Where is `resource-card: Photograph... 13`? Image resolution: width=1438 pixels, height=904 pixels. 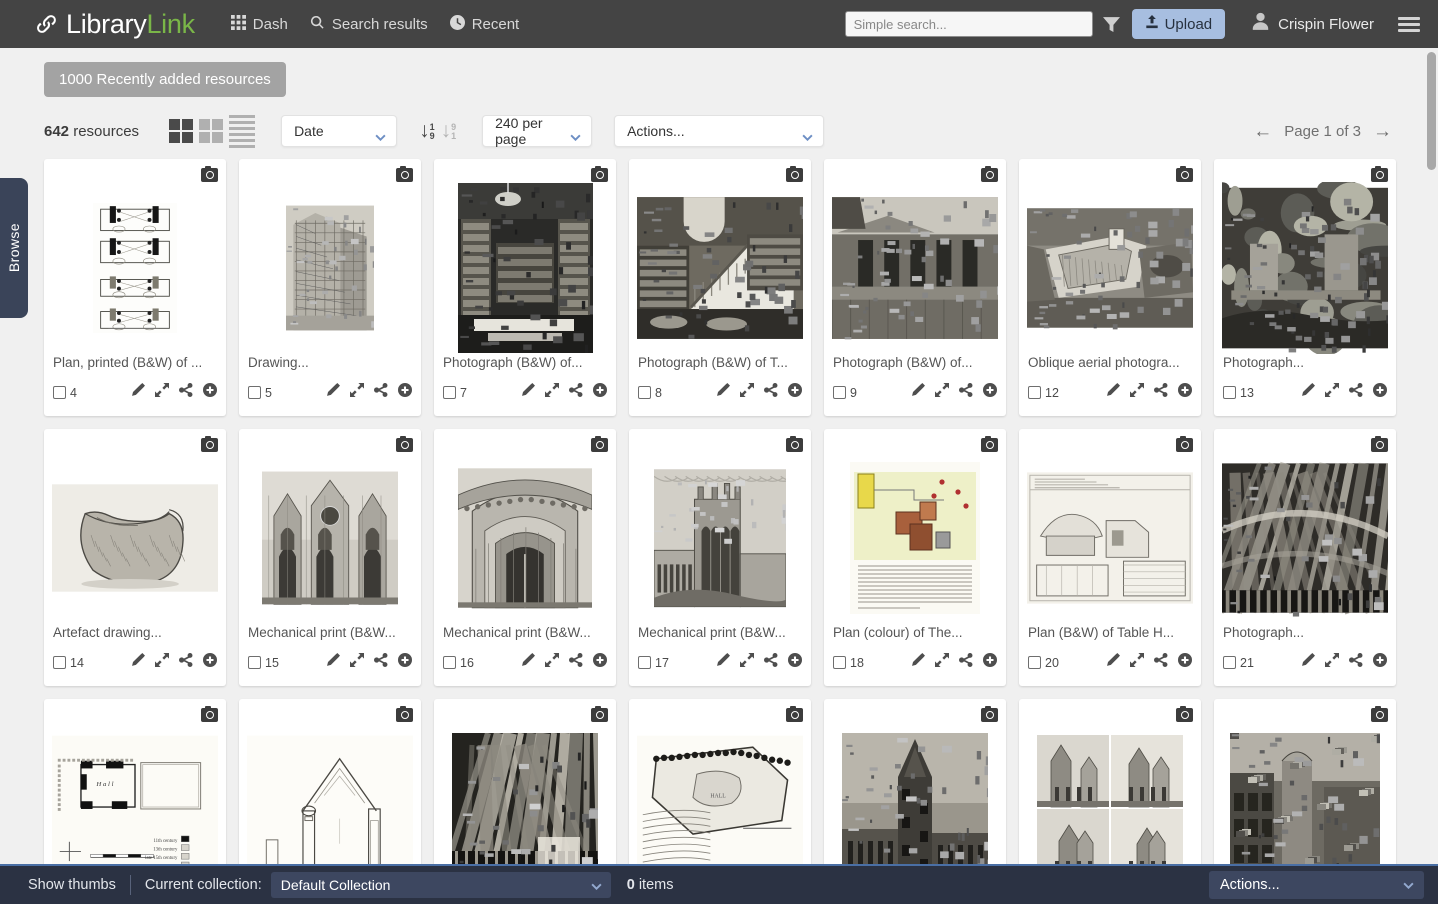 resource-card: Photograph... 13 is located at coordinates (1305, 287).